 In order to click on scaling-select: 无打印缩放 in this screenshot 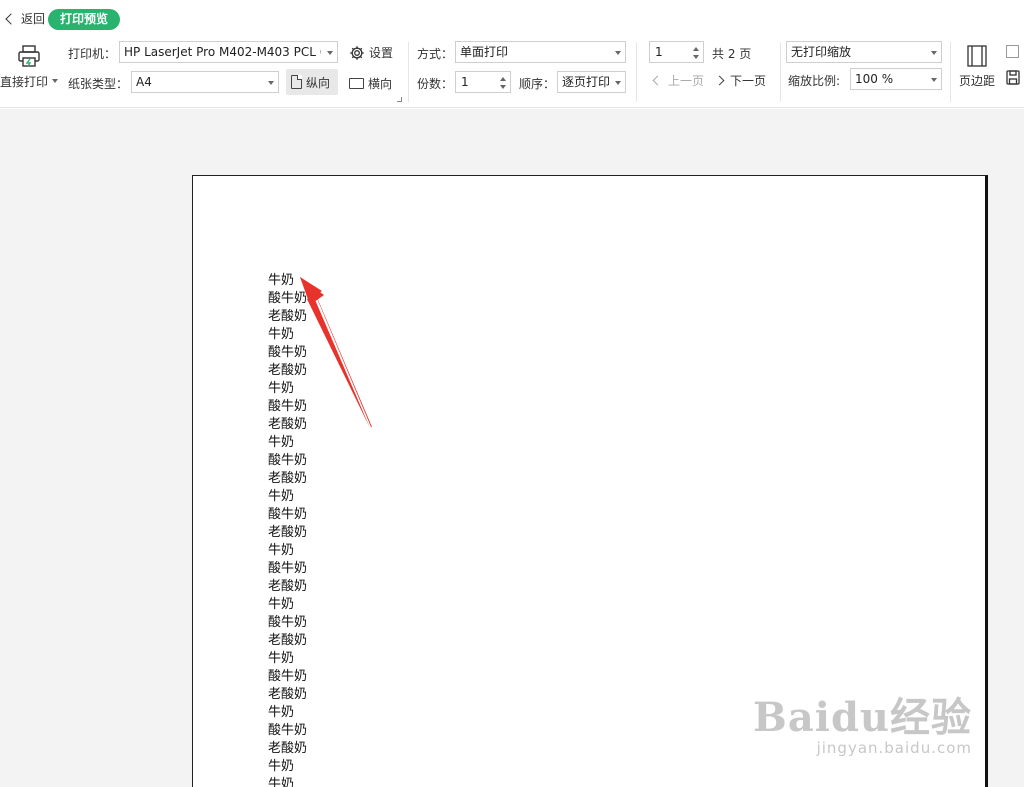, I will do `click(864, 52)`.